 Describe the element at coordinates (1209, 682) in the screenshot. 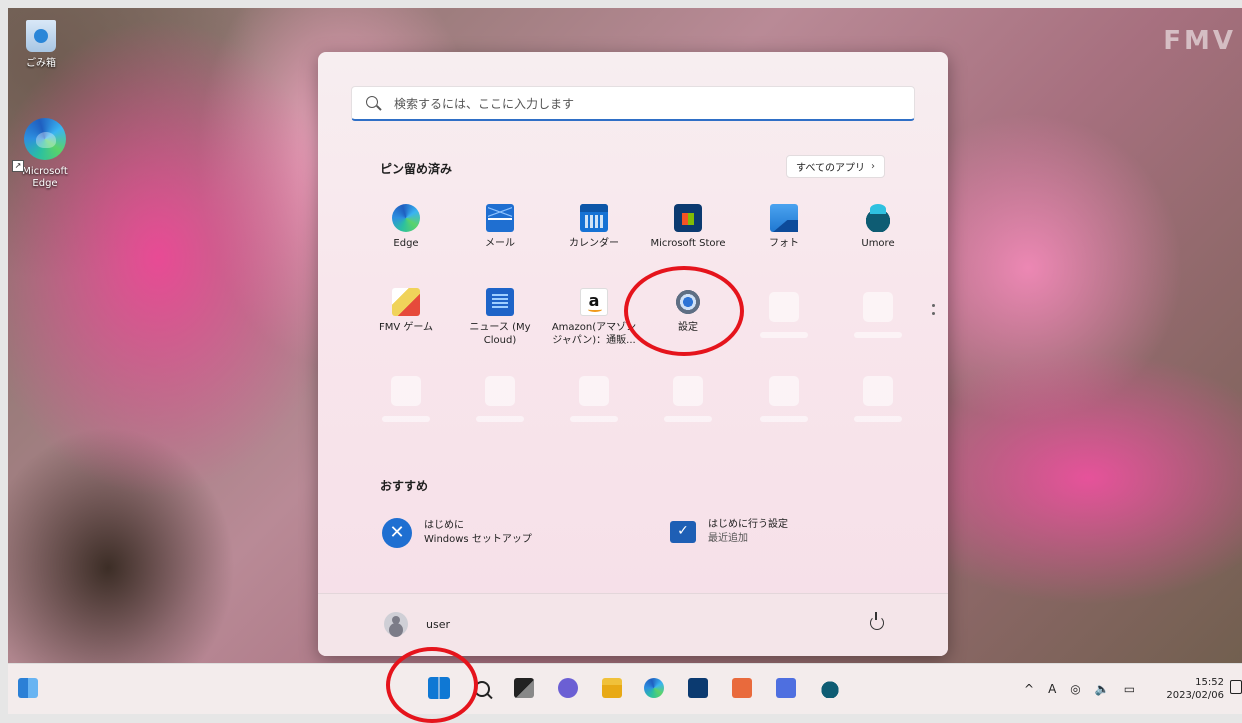

I see `clock-time: 15:52` at that location.